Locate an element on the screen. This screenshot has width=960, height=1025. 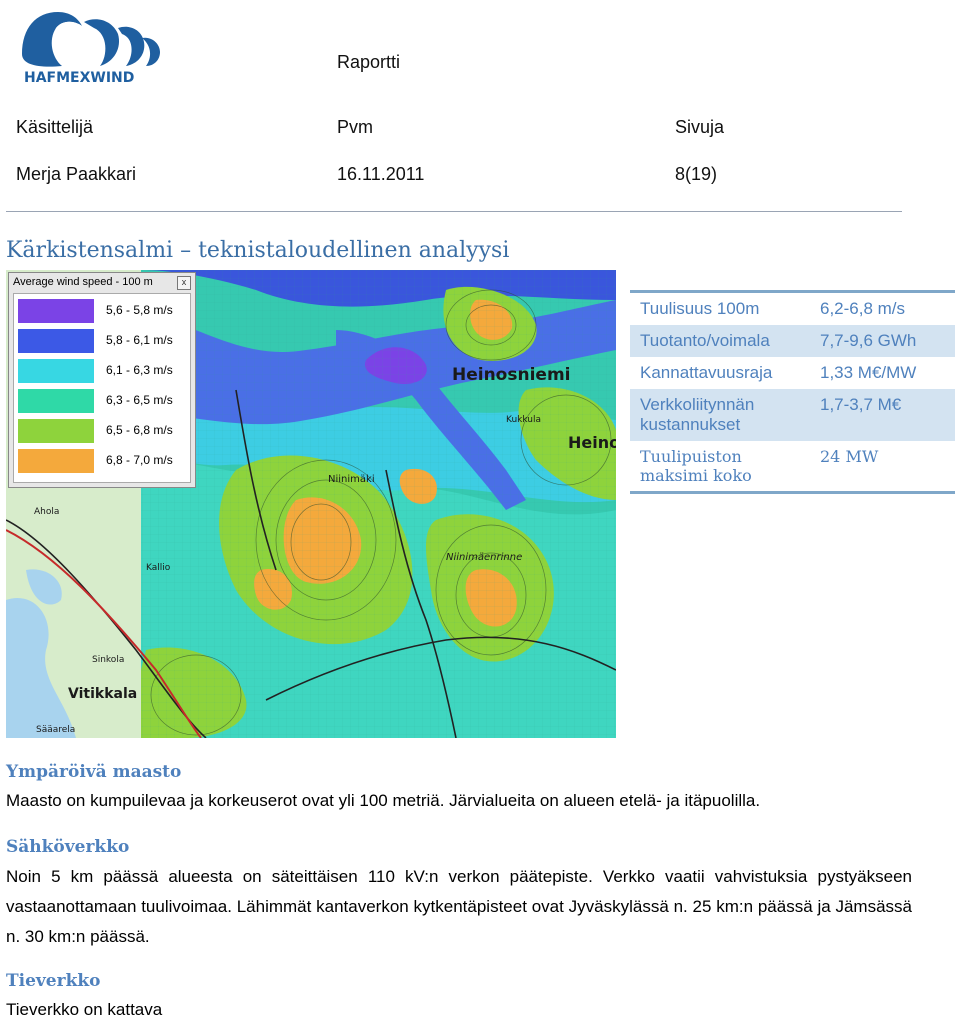
legend-item: 6,5 - 6,8 m/s is located at coordinates (103, 431).